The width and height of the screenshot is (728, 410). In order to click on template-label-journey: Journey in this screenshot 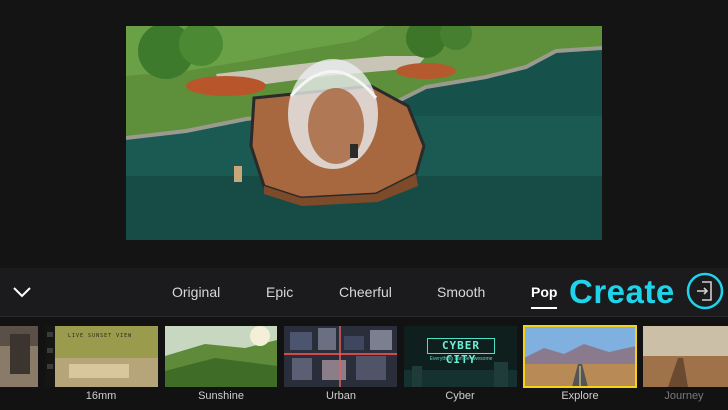, I will do `click(684, 396)`.